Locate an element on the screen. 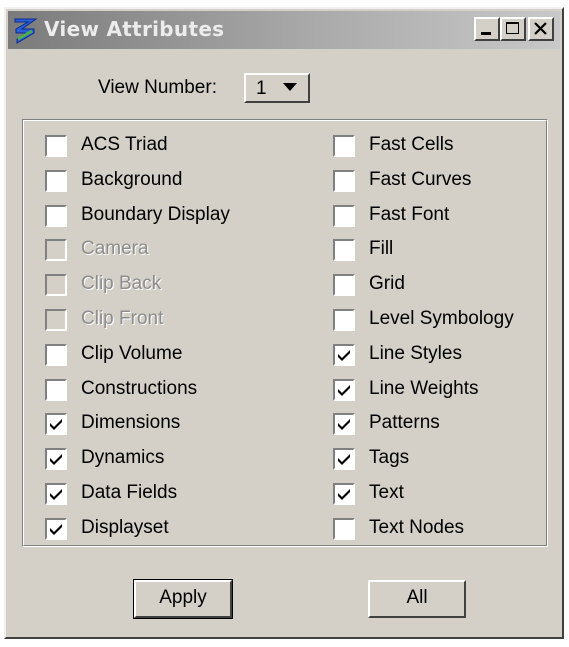 The width and height of the screenshot is (569, 647). checkbox-label-background: Background is located at coordinates (132, 179).